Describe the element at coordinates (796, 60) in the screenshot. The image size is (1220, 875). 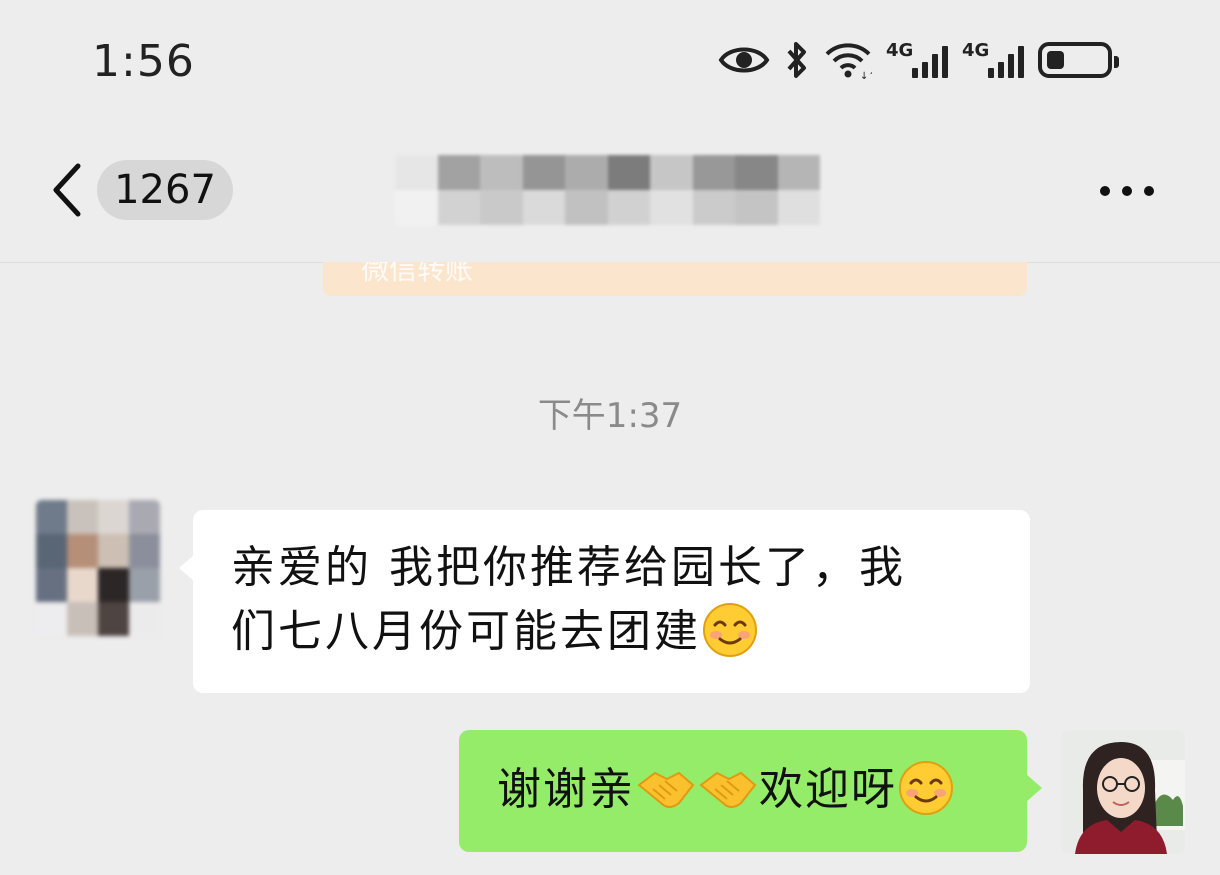
I see `bluetooth-icon` at that location.